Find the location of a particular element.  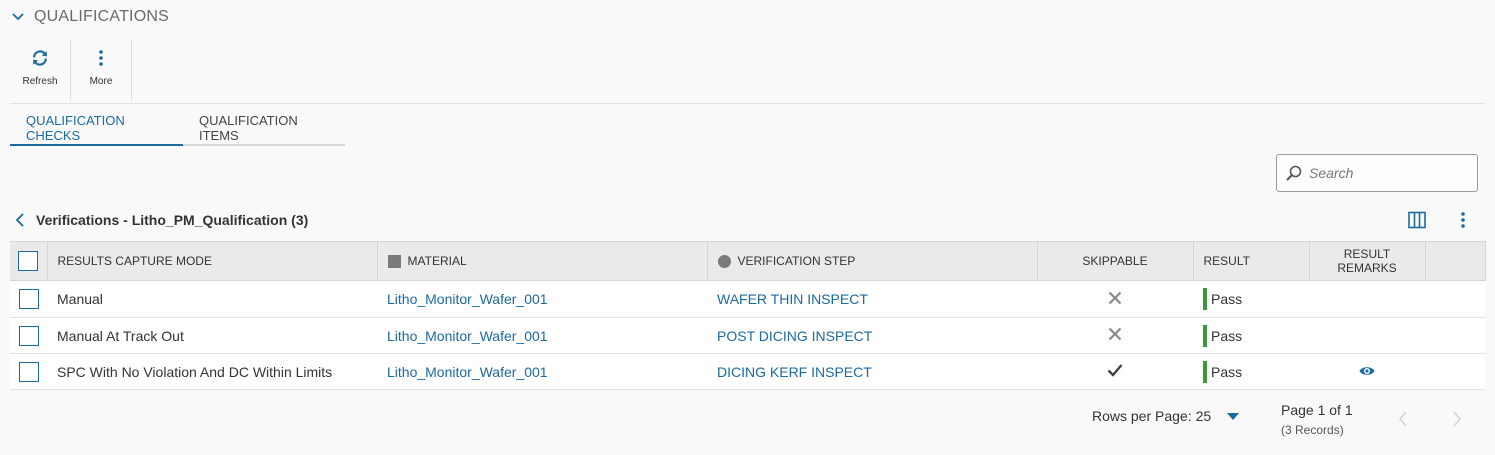

cell-step: WAFER THIN INSPECT is located at coordinates (872, 299).